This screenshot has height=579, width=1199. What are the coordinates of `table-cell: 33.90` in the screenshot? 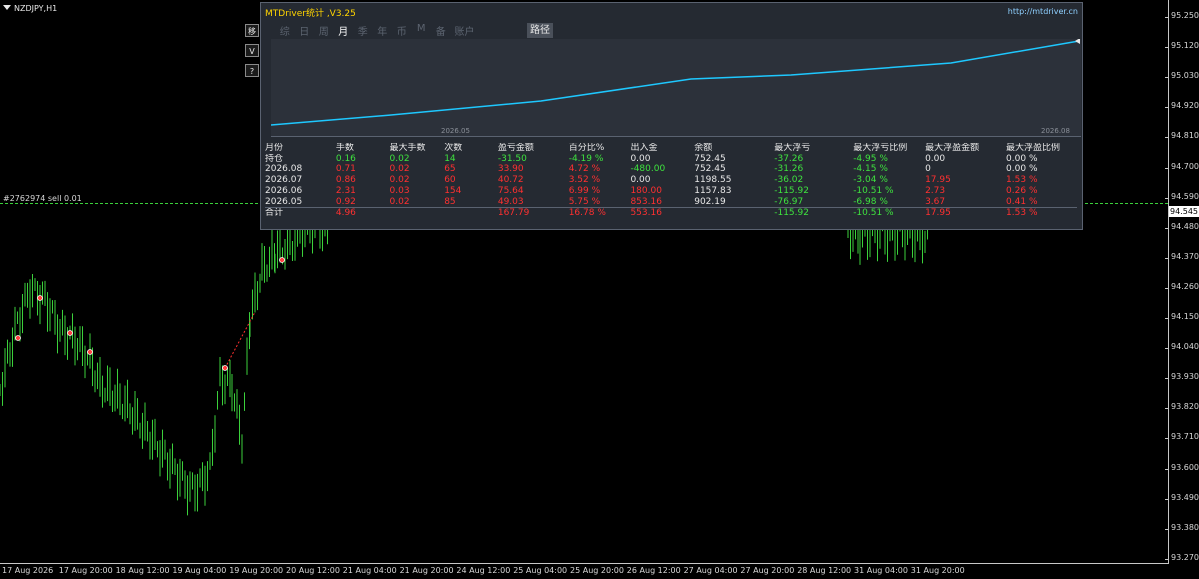 It's located at (510, 169).